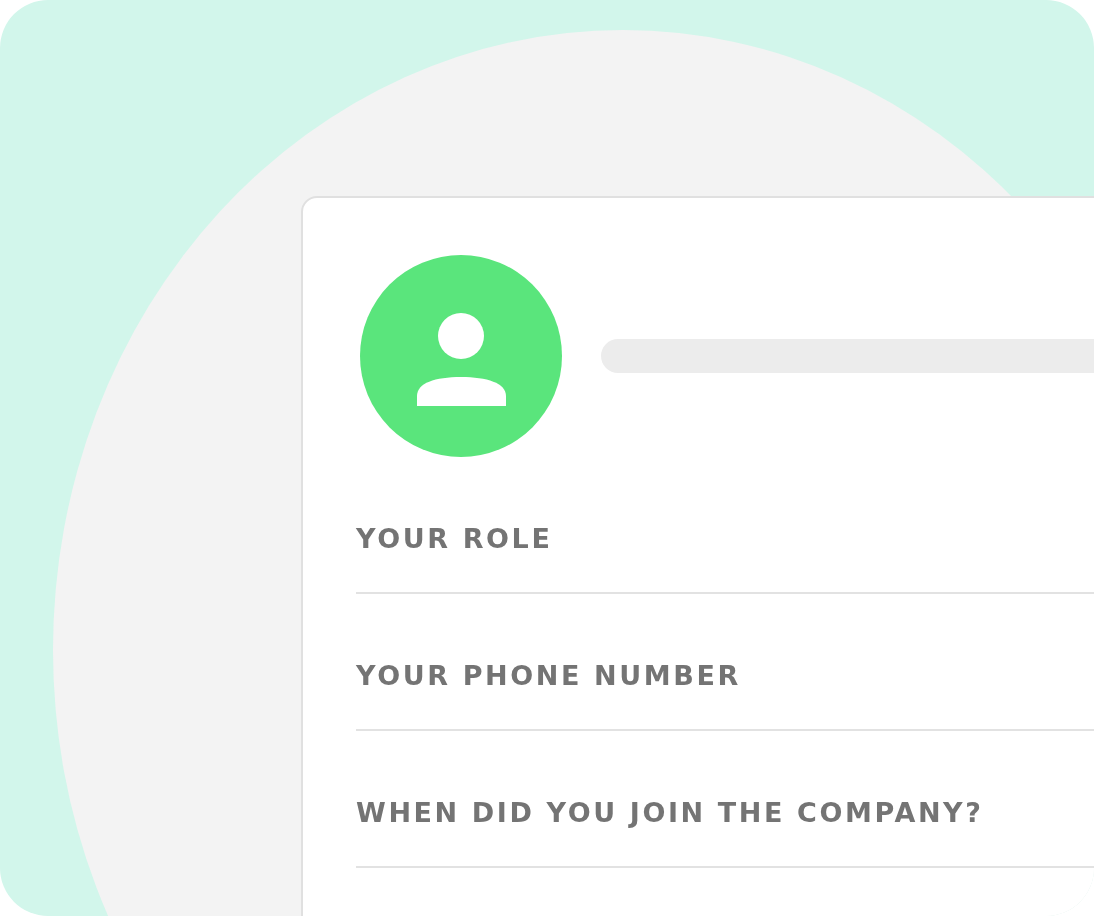 This screenshot has width=1094, height=916. What do you see at coordinates (725, 525) in the screenshot?
I see `form-field: YOUR ROLE` at bounding box center [725, 525].